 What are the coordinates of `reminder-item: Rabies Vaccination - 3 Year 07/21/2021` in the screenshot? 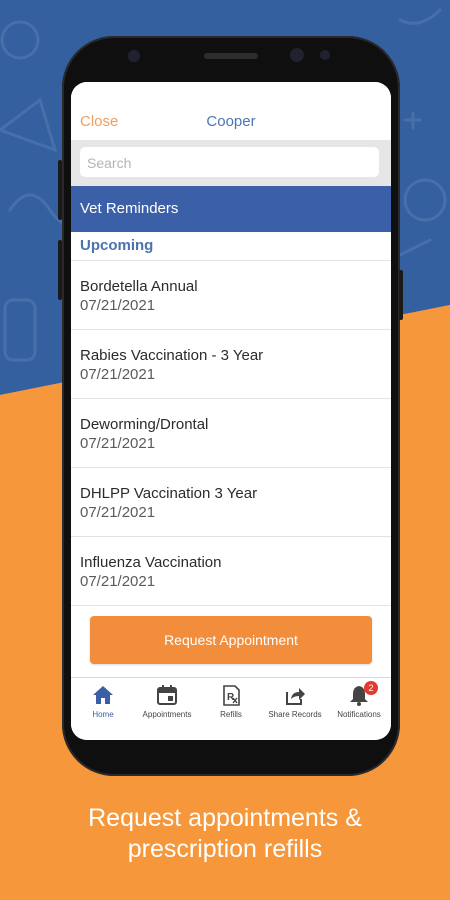 It's located at (231, 364).